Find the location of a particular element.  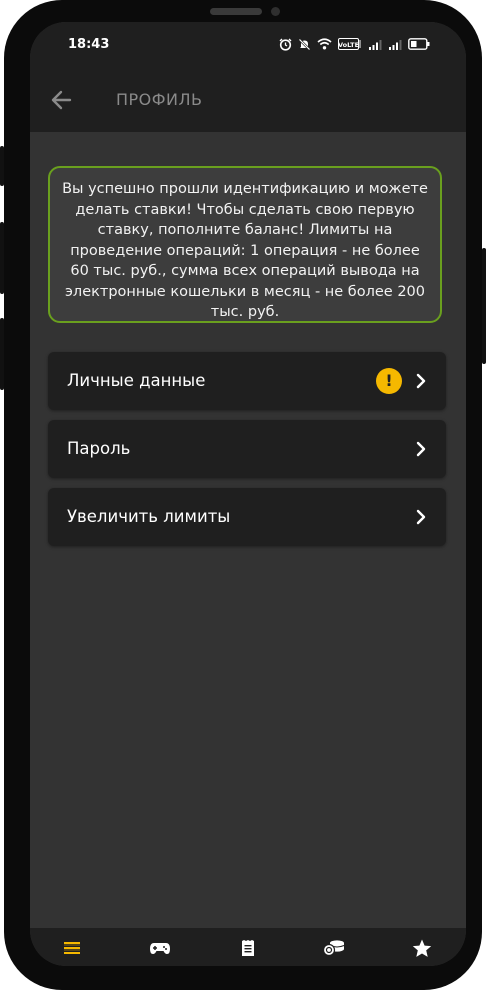

warning-icon: ! is located at coordinates (389, 381).